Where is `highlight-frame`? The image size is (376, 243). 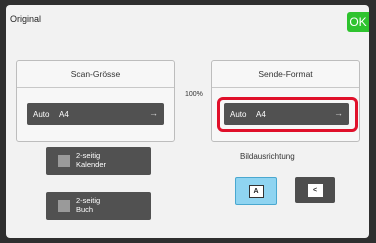 highlight-frame is located at coordinates (287, 114).